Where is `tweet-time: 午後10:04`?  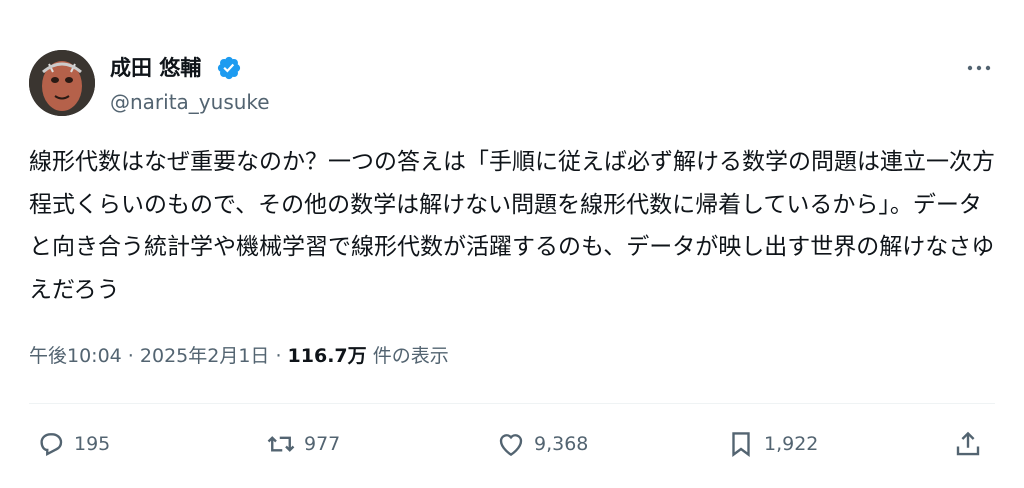 tweet-time: 午後10:04 is located at coordinates (75, 356).